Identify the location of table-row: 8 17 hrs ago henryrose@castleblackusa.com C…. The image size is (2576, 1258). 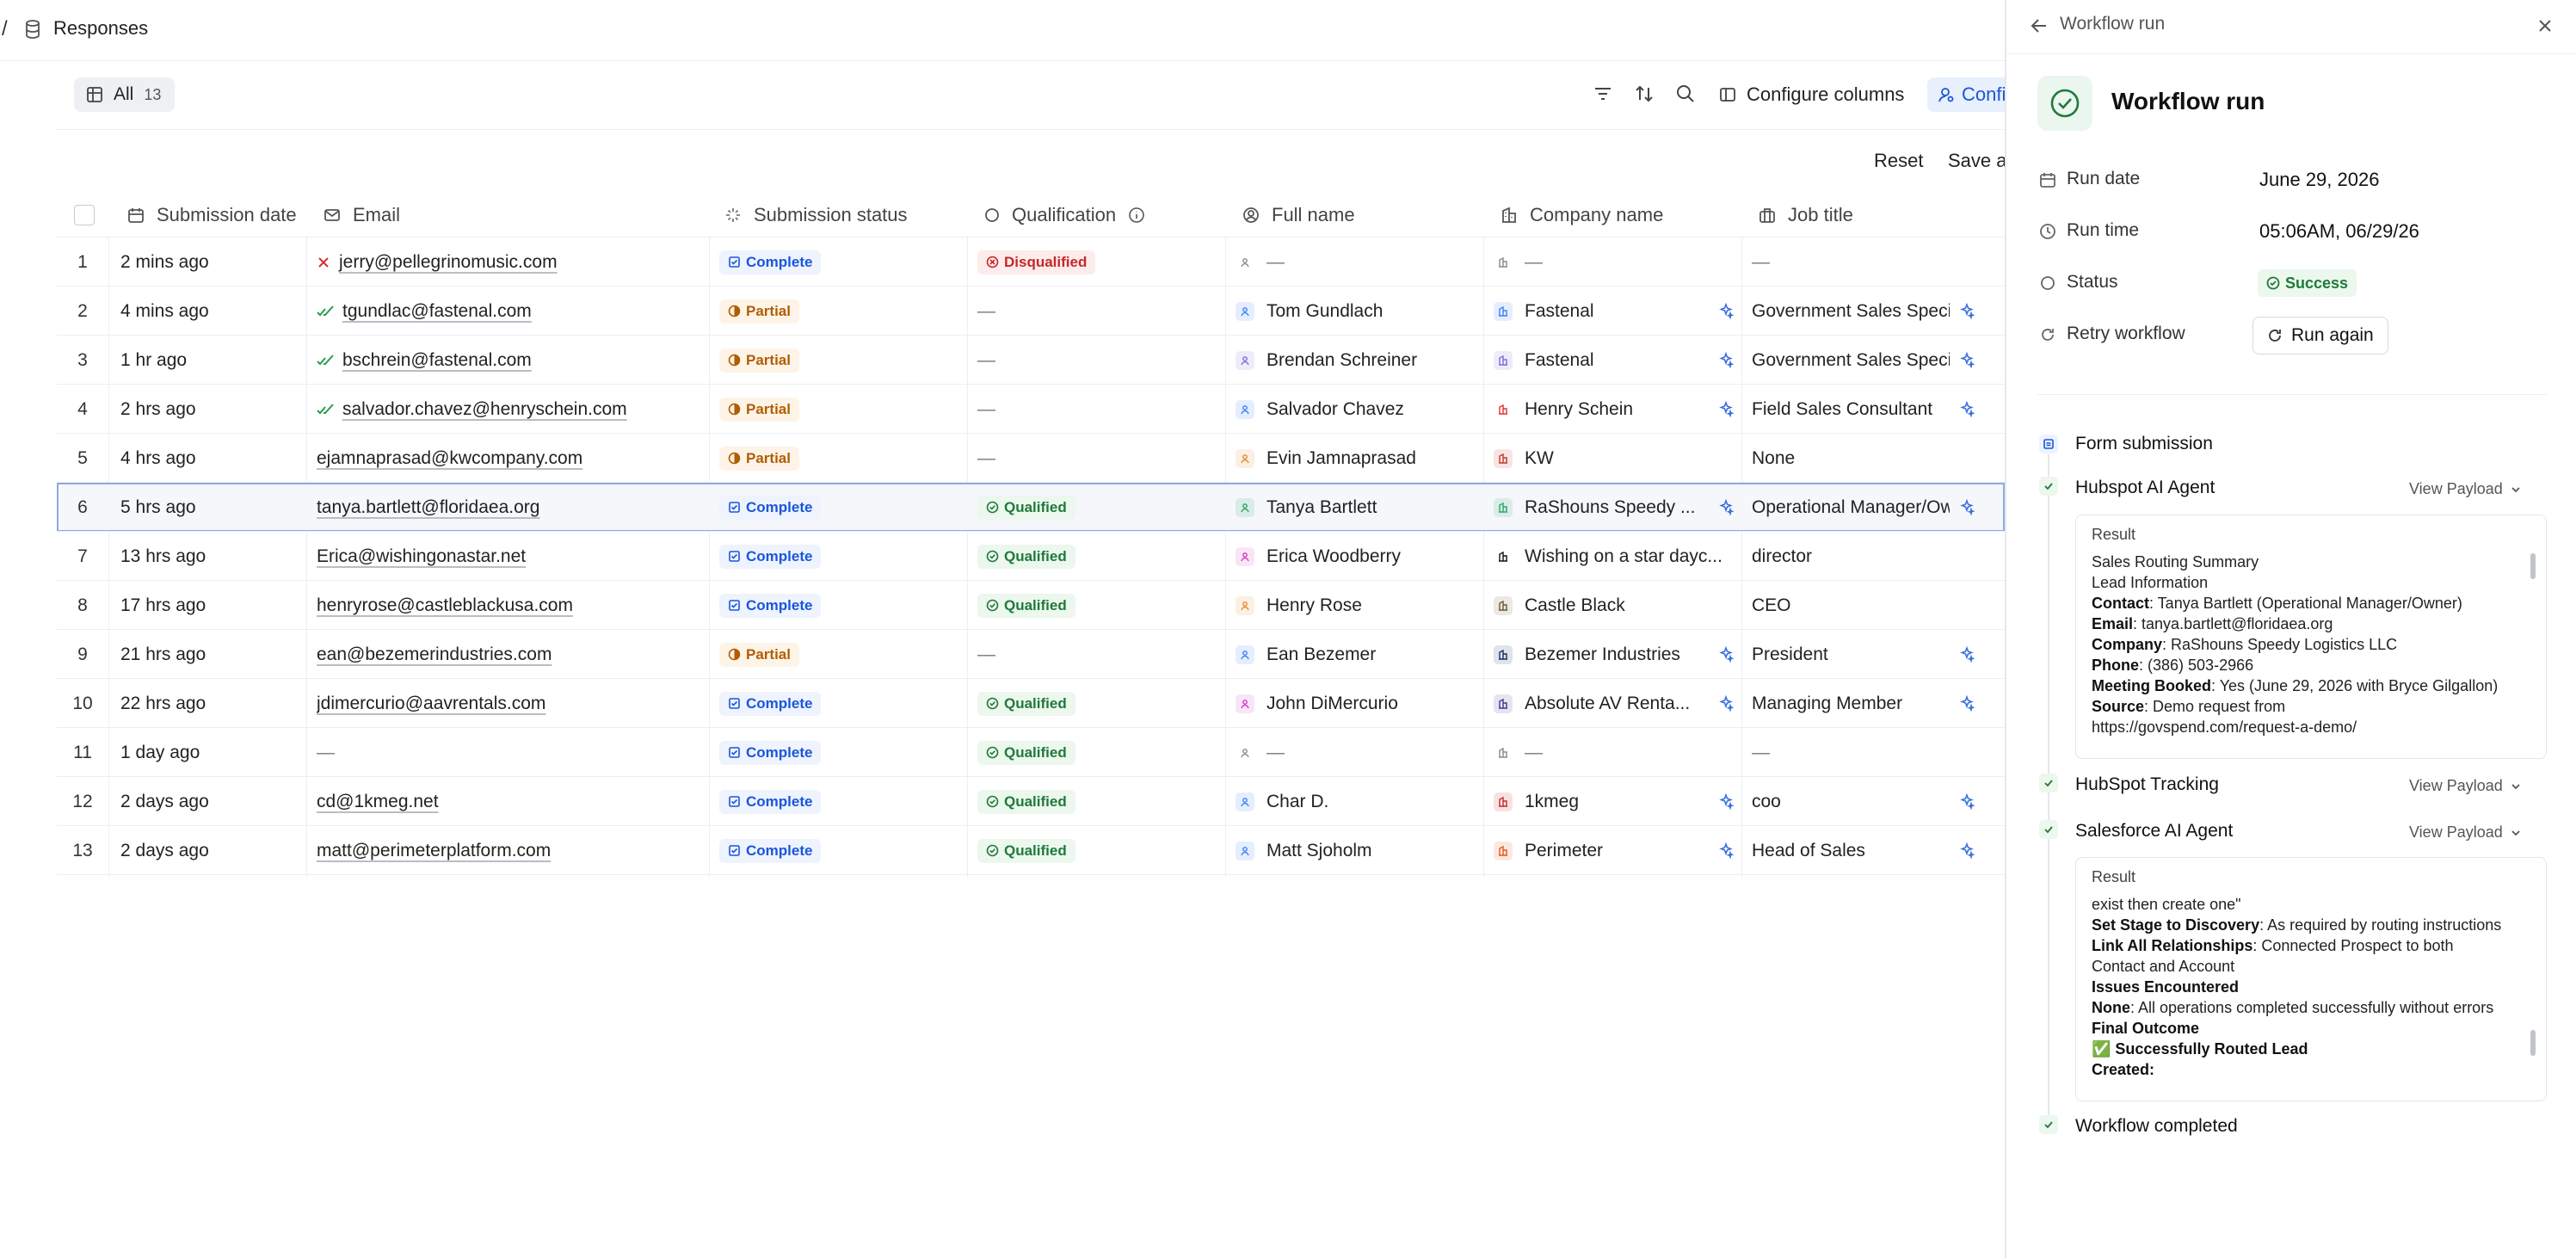
(1031, 605).